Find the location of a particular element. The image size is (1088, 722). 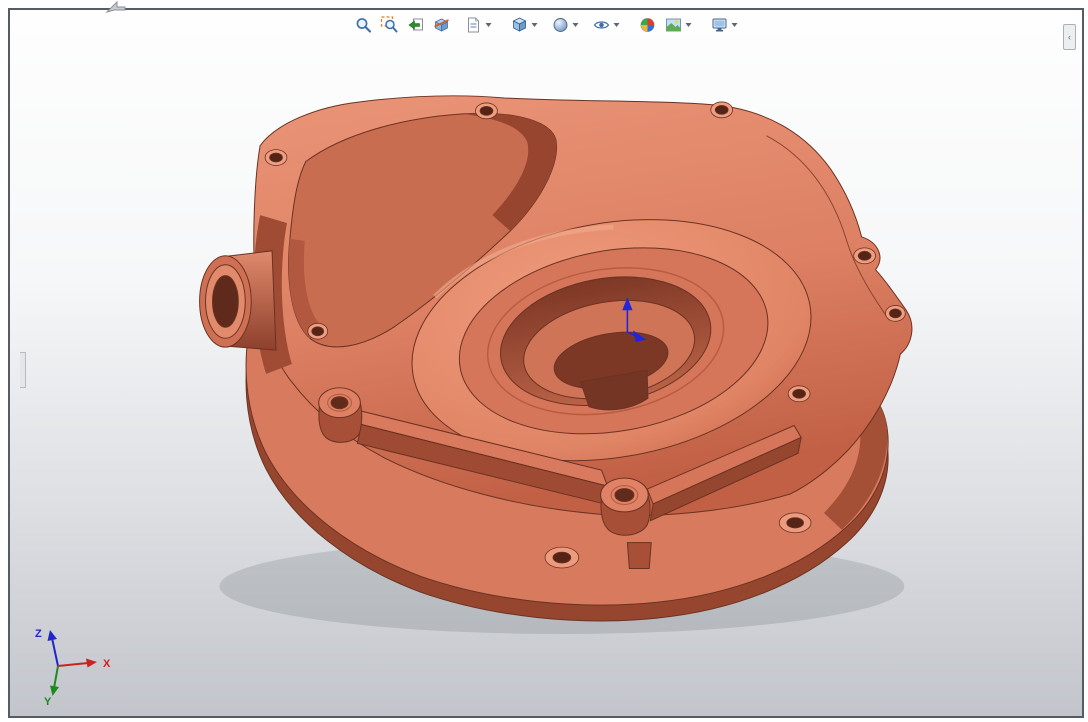

zoom-to-area-icon is located at coordinates (389, 24).